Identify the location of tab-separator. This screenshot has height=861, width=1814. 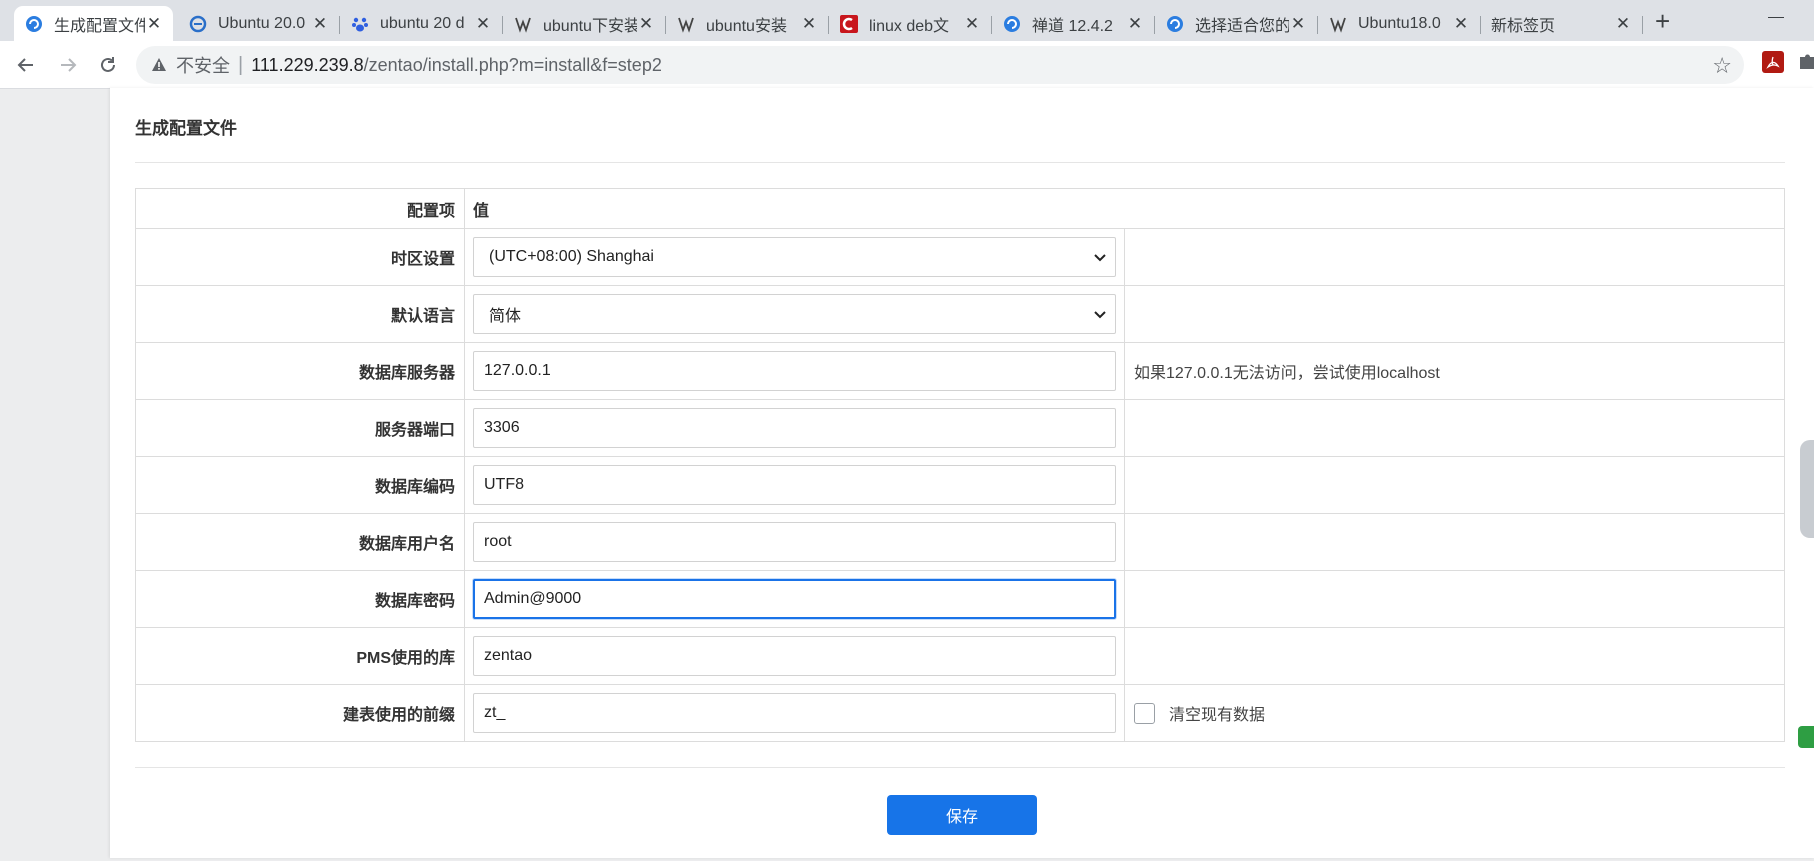
(1642, 25).